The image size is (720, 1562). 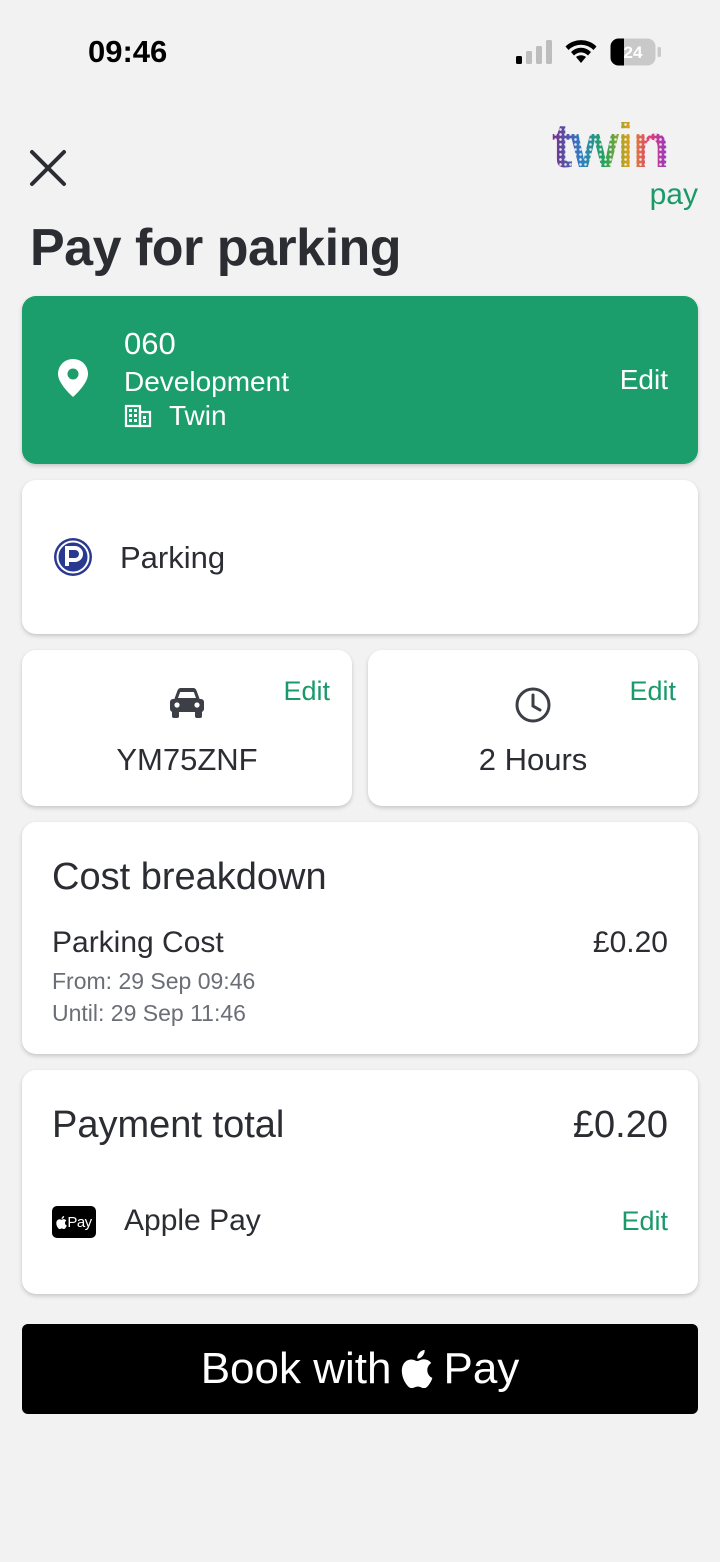 What do you see at coordinates (79, 1222) in the screenshot?
I see `apple-pay-badge-text: Pay` at bounding box center [79, 1222].